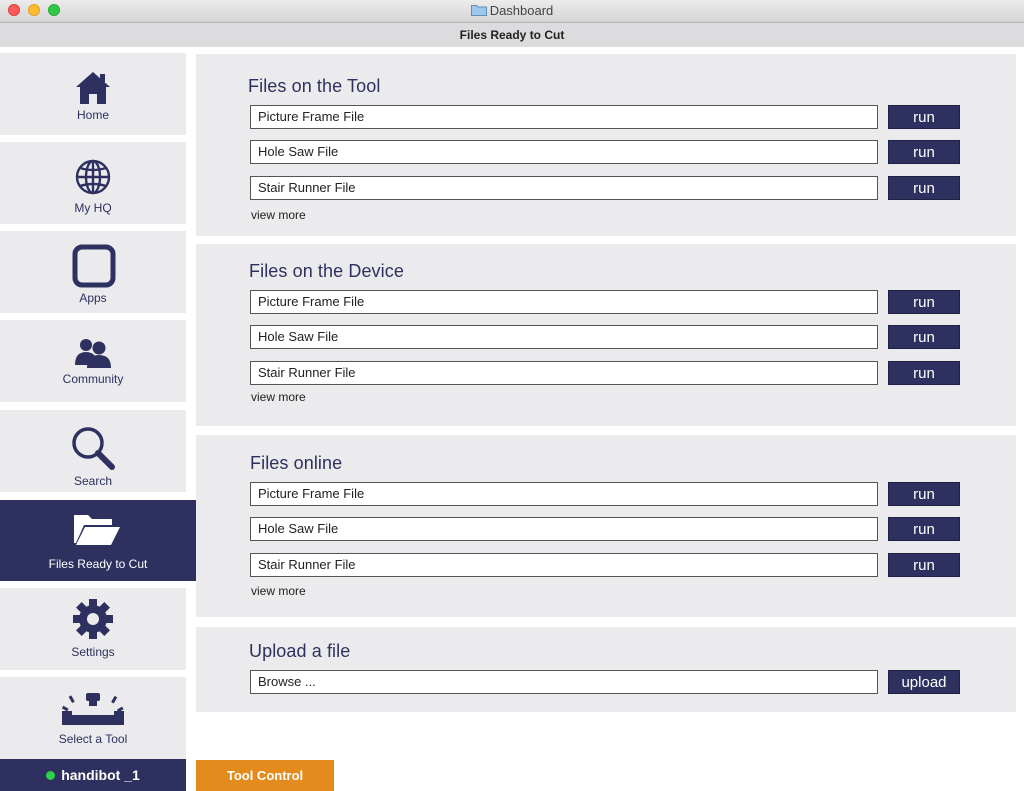 The width and height of the screenshot is (1024, 791). What do you see at coordinates (93, 177) in the screenshot?
I see `globe-icon` at bounding box center [93, 177].